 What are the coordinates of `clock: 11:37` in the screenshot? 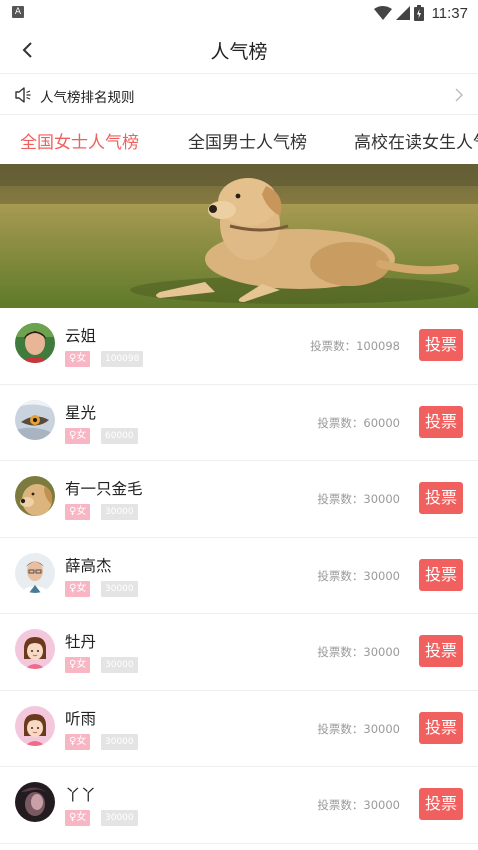 It's located at (449, 13).